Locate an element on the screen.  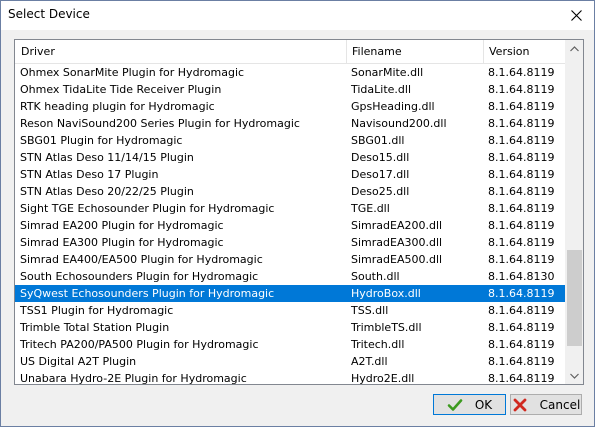
filename-cell: SonarMite.dll is located at coordinates (387, 72).